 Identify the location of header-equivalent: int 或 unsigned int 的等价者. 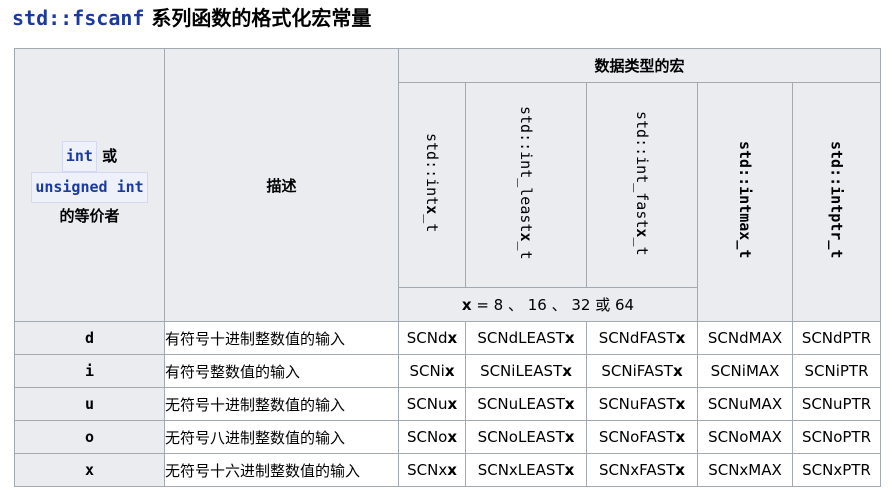
(89, 185).